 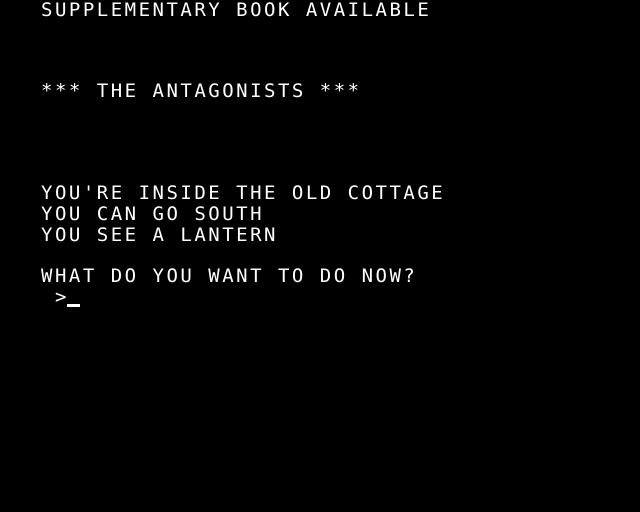 I want to click on prompt-symbol: >, so click(x=61, y=297).